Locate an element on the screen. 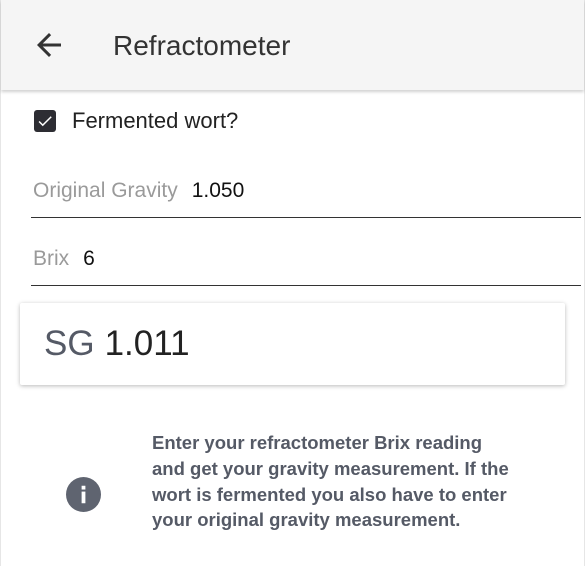 This screenshot has width=585, height=566. checkmark-icon is located at coordinates (45, 121).